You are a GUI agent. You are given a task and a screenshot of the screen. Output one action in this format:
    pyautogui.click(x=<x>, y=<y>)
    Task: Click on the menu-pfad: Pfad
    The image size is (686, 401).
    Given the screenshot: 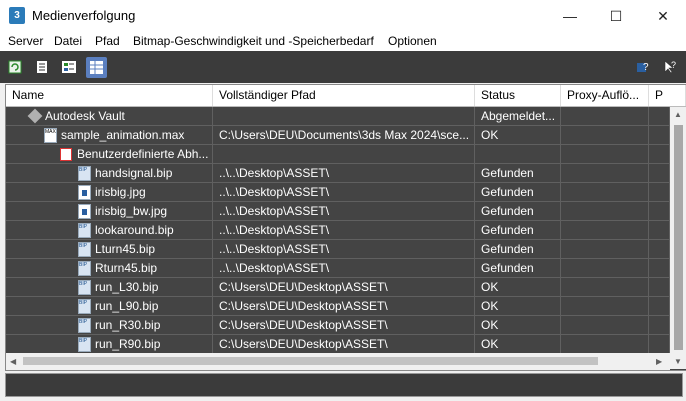 What is the action you would take?
    pyautogui.click(x=107, y=41)
    